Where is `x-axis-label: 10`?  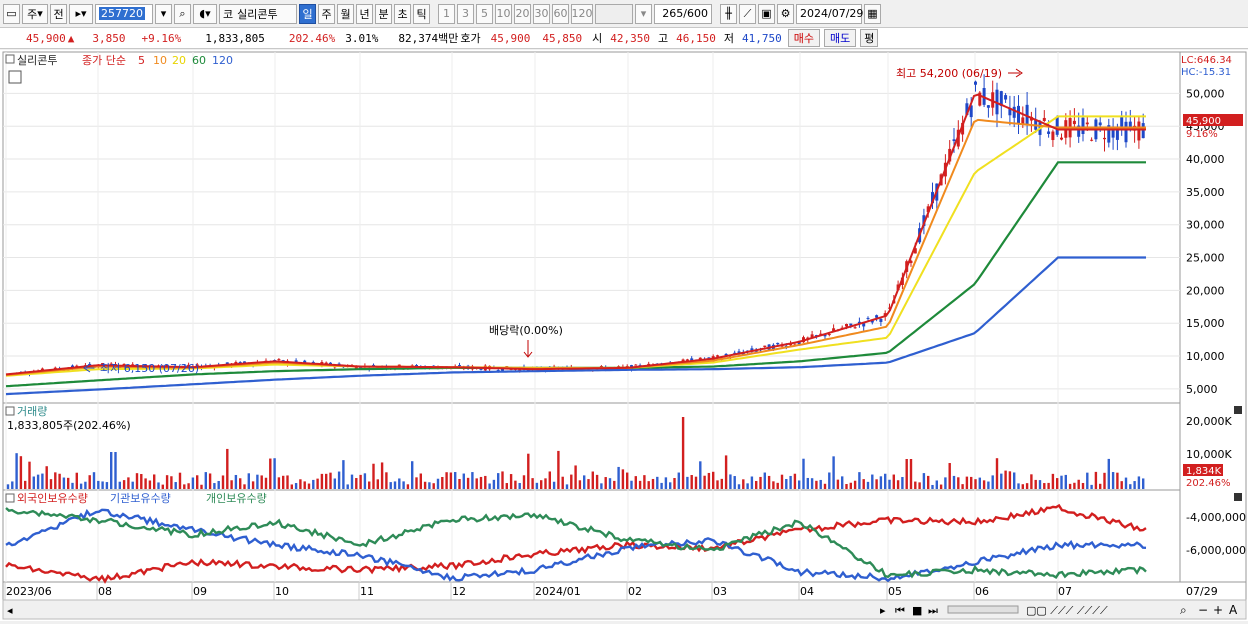 x-axis-label: 10 is located at coordinates (282, 591).